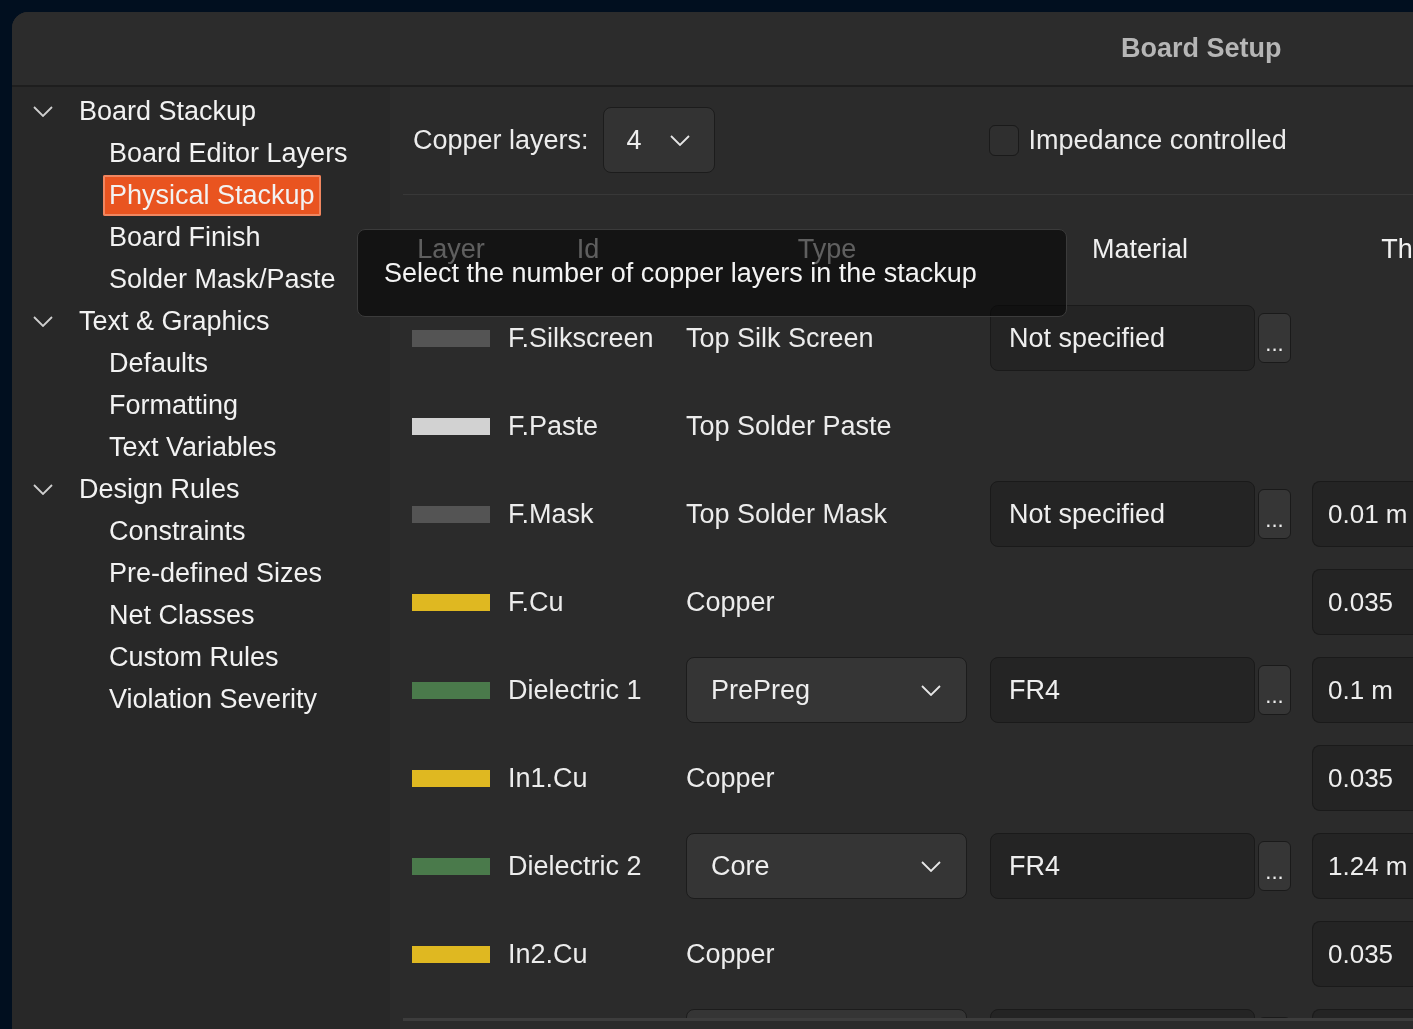 The width and height of the screenshot is (1413, 1029). What do you see at coordinates (194, 657) in the screenshot?
I see `tree-item: Custom Rules` at bounding box center [194, 657].